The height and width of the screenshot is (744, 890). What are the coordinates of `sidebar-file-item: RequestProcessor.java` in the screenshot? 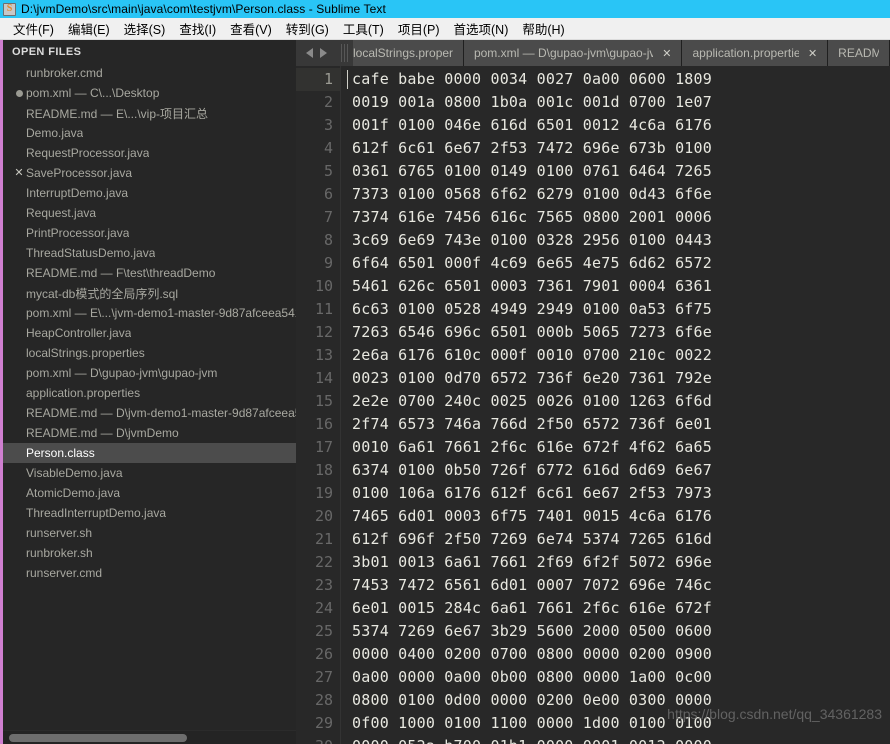 It's located at (149, 153).